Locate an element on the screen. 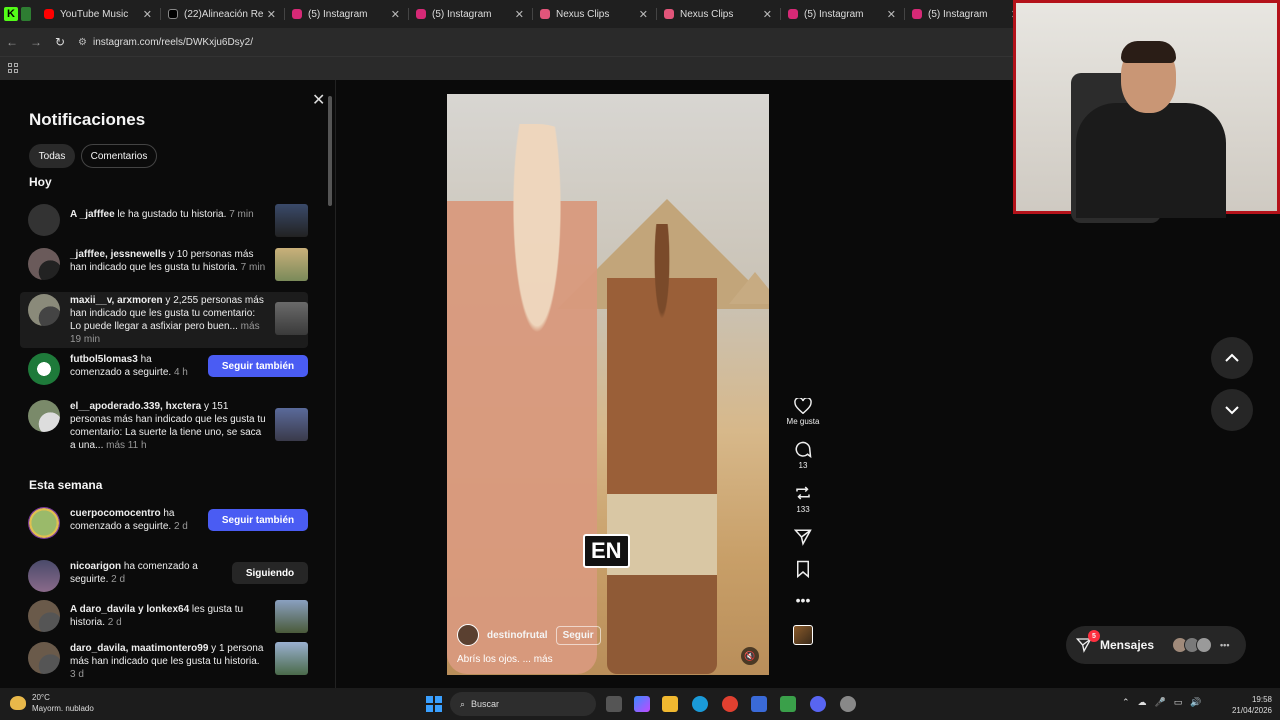 This screenshot has height=720, width=1280. system-tray: ⌃ ☁ 🎤 ▭ 🔊 is located at coordinates (1162, 702).